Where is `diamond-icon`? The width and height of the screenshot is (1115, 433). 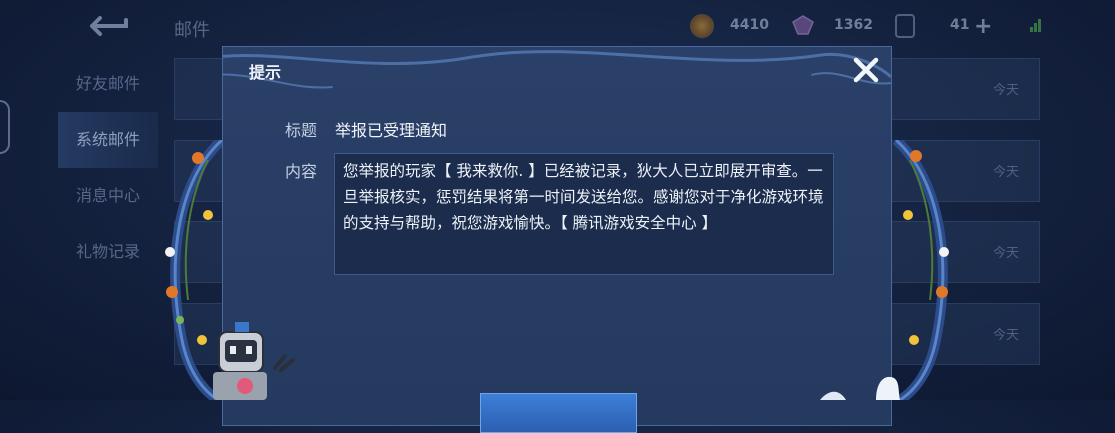
diamond-icon is located at coordinates (803, 25).